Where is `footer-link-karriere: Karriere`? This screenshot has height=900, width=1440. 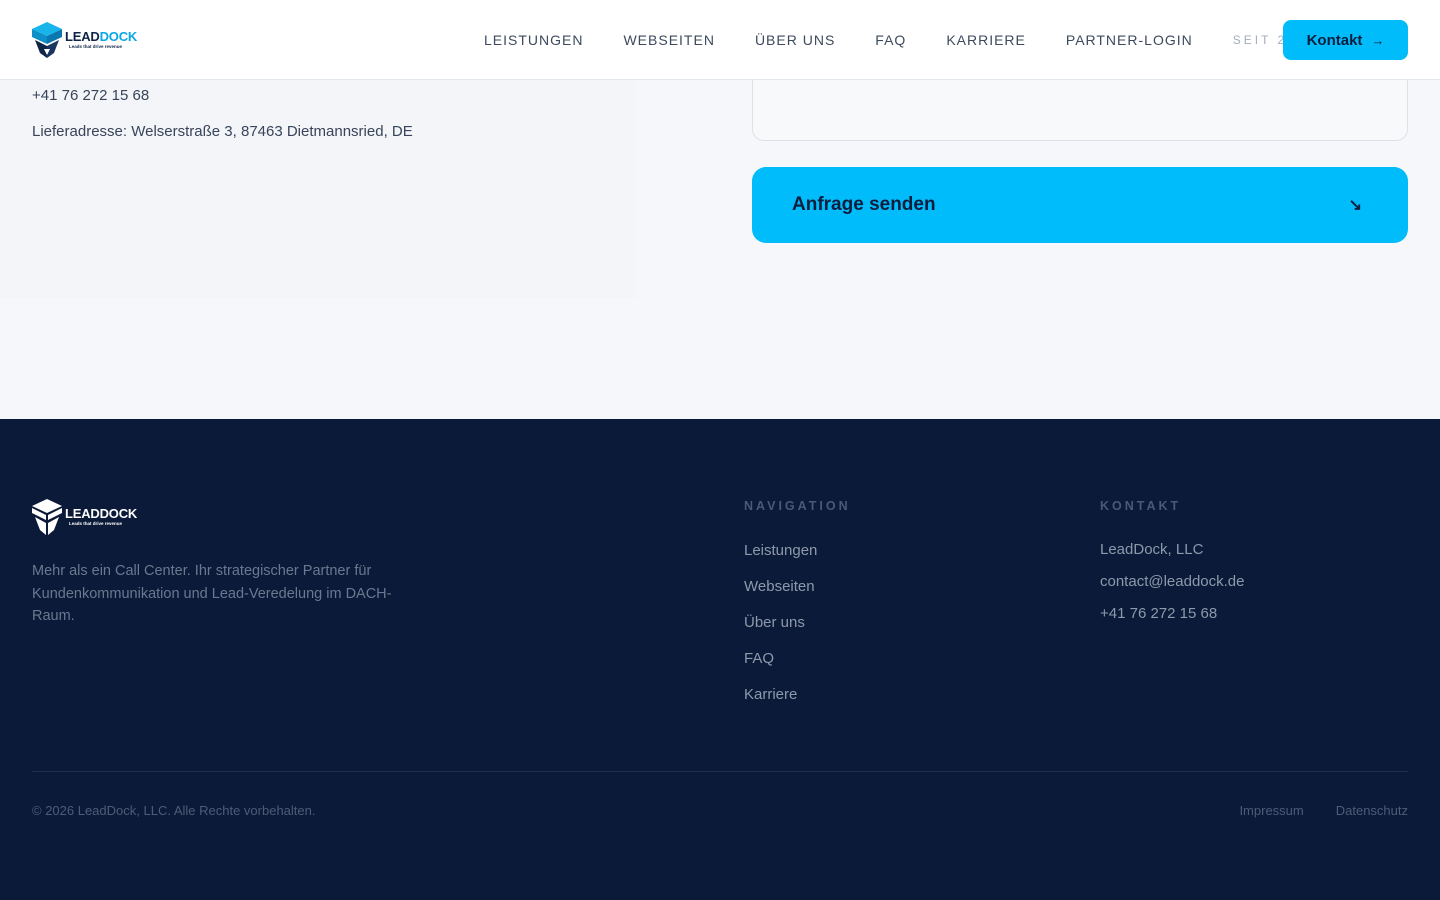
footer-link-karriere: Karriere is located at coordinates (780, 704).